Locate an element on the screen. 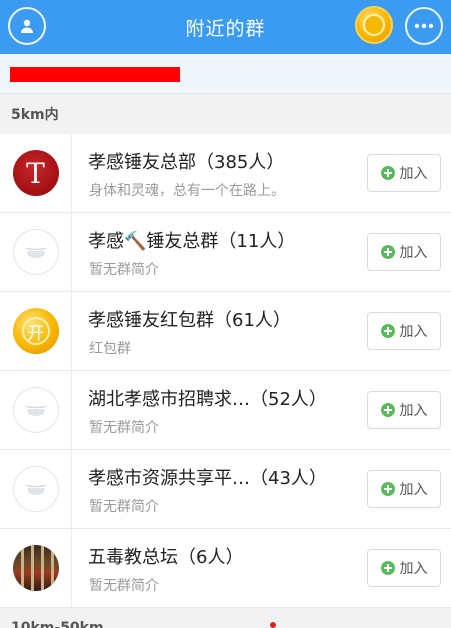 The height and width of the screenshot is (628, 451). group-desc: 身体和灵魂，总有一个在路上。 is located at coordinates (187, 191).